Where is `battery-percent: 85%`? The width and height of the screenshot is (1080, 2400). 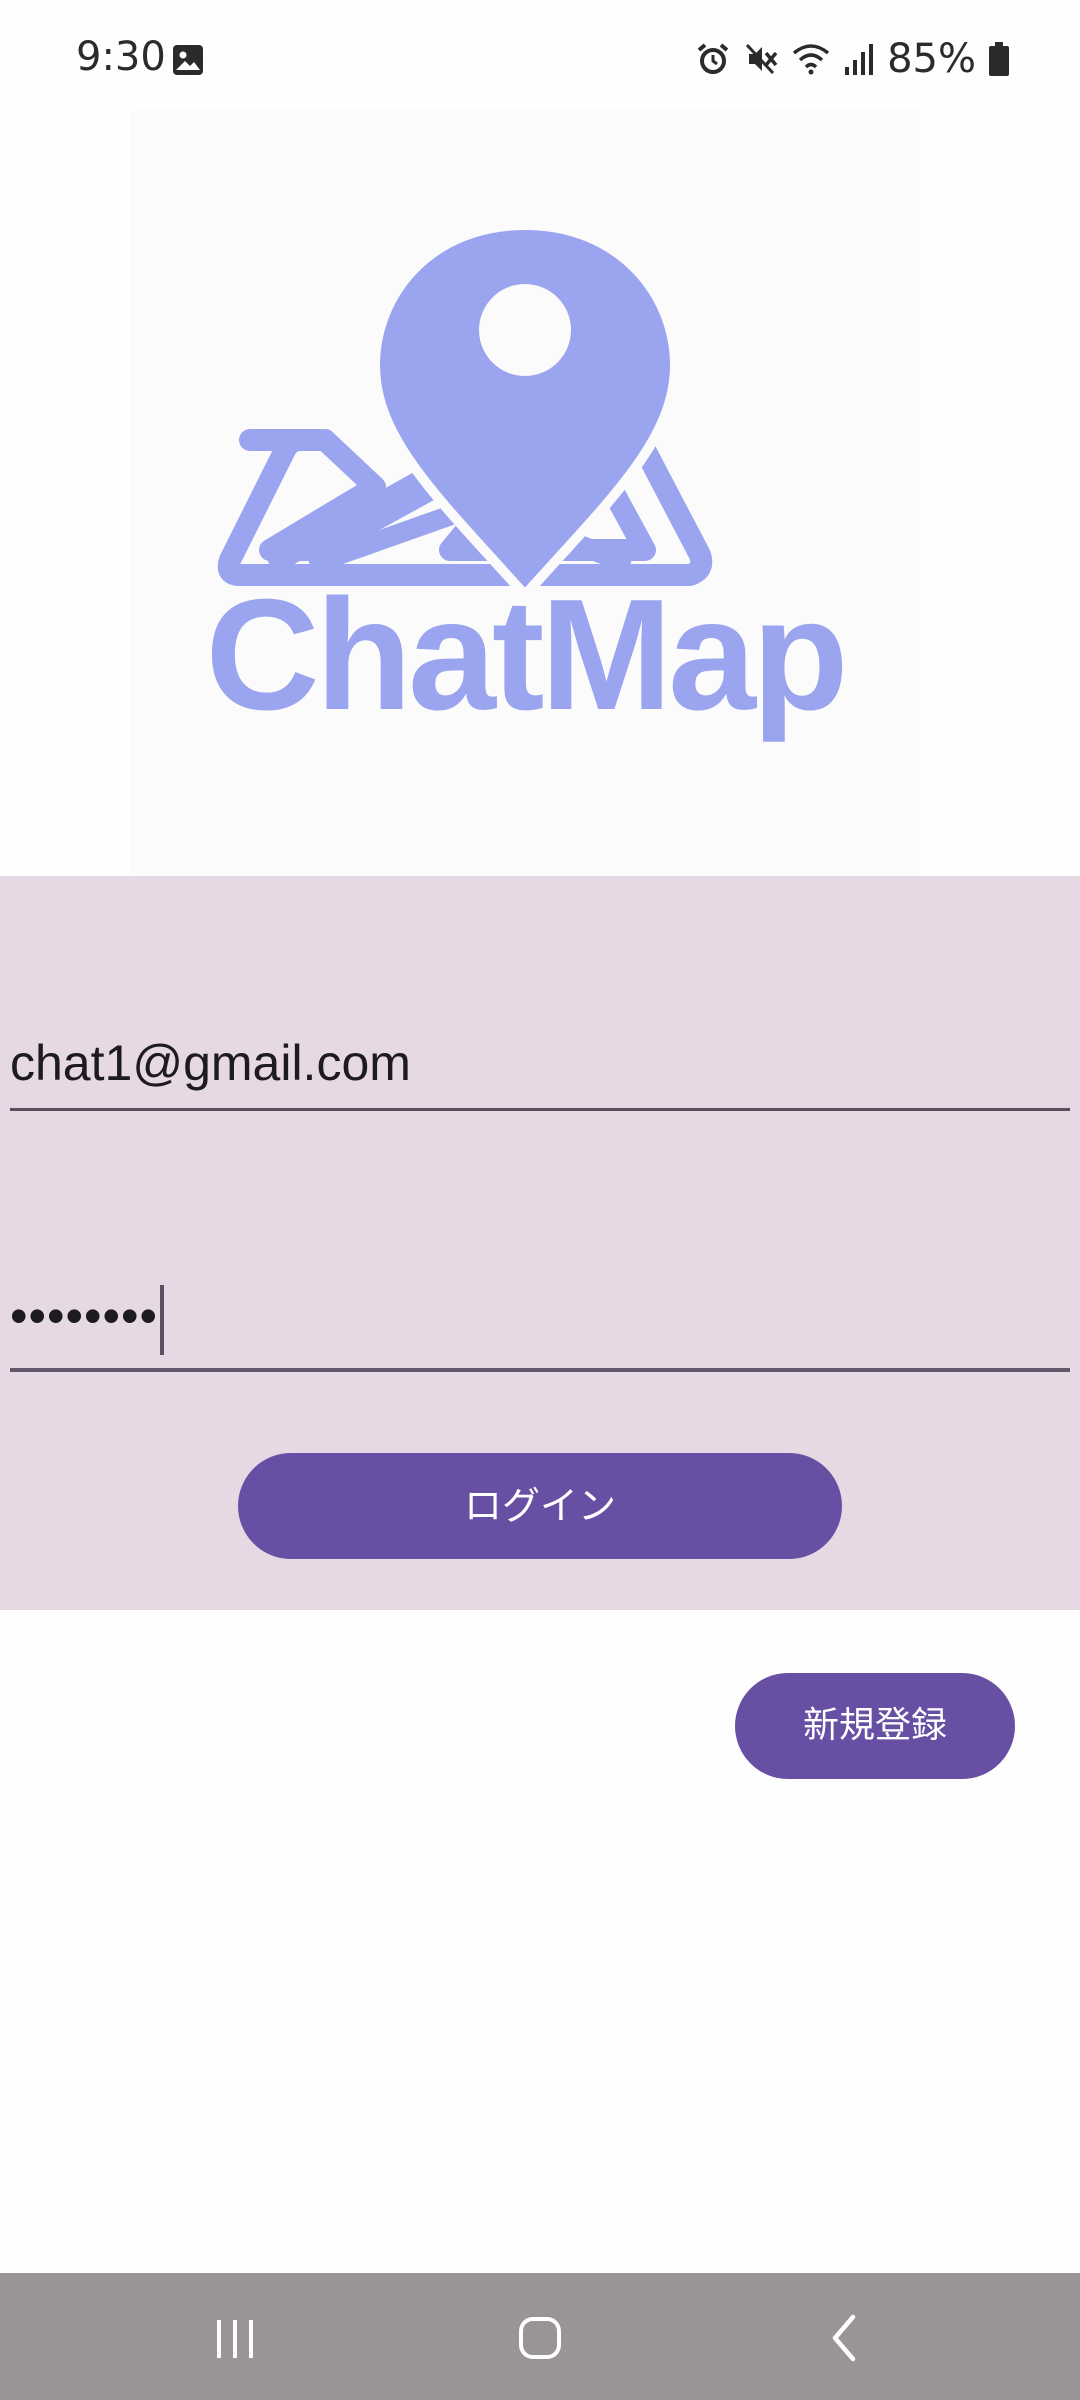 battery-percent: 85% is located at coordinates (931, 59).